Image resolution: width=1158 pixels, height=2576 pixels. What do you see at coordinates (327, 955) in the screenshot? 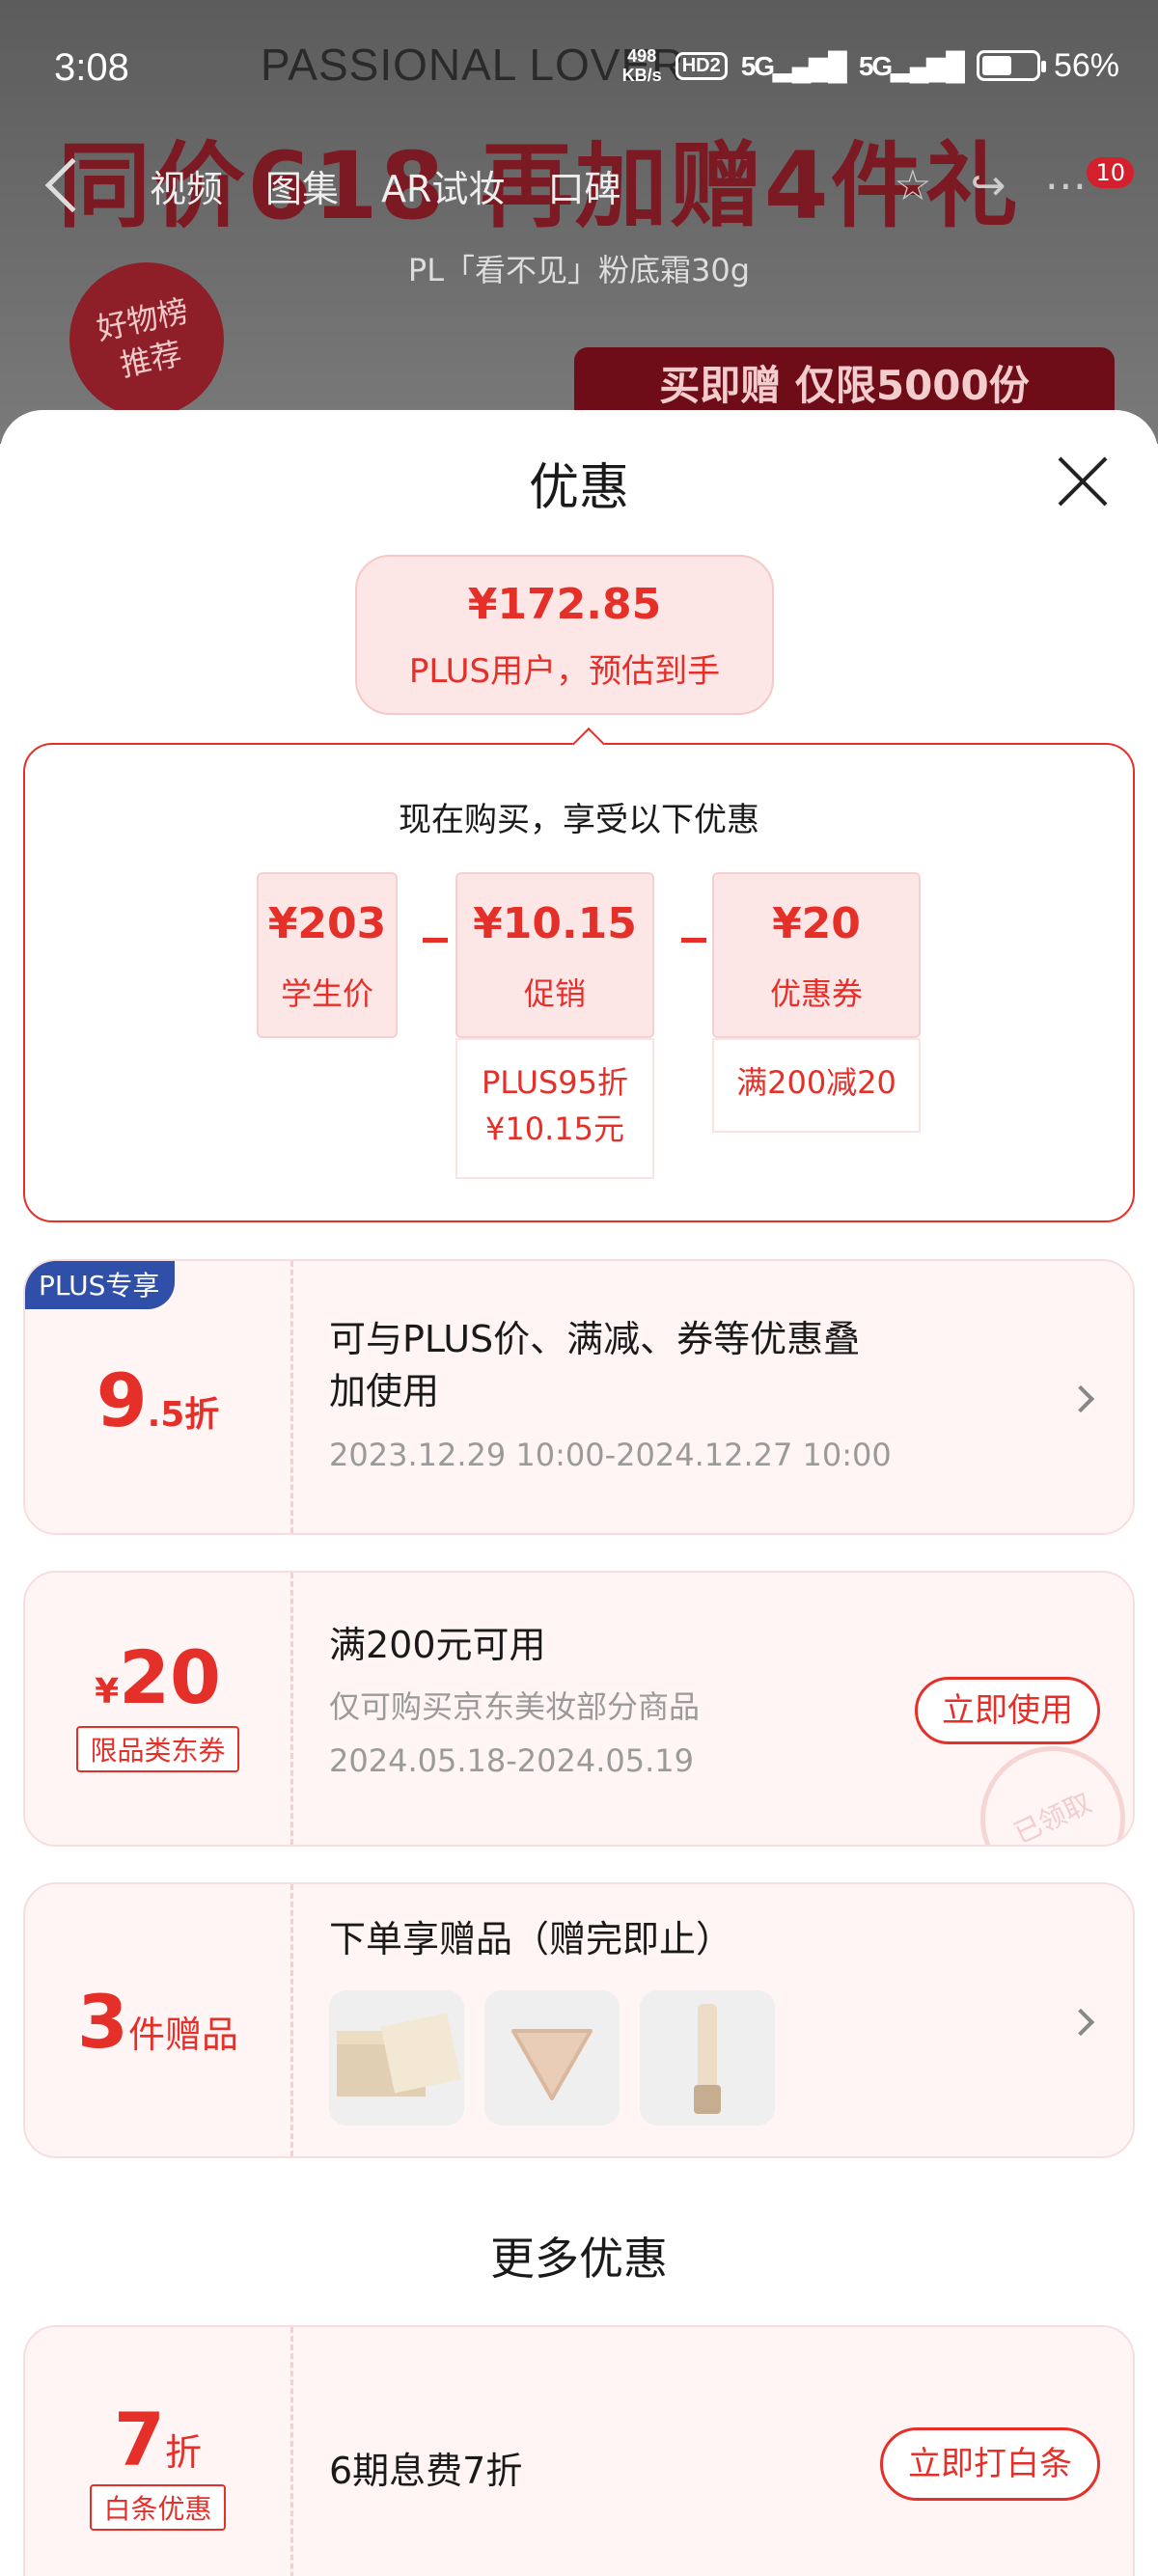
I see `student-price-chip: ¥203 学生价` at bounding box center [327, 955].